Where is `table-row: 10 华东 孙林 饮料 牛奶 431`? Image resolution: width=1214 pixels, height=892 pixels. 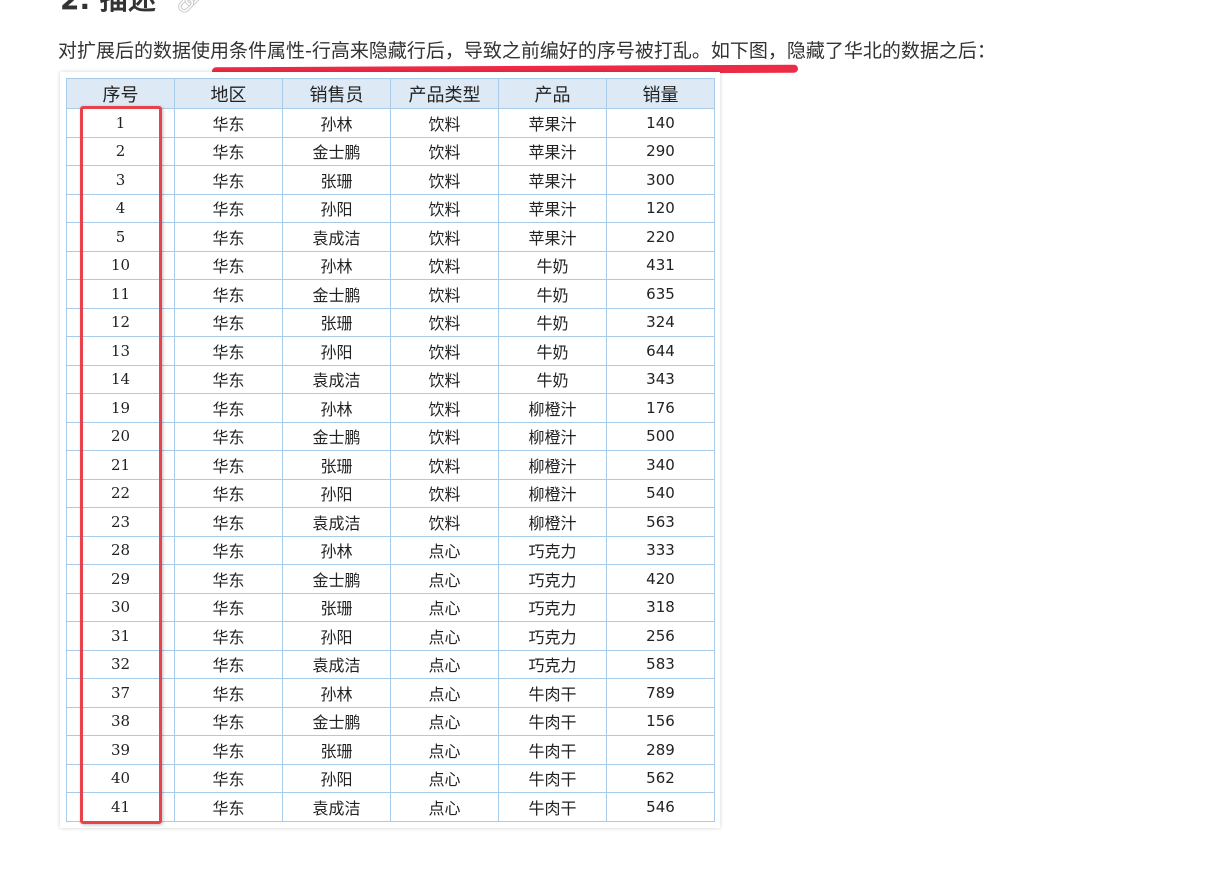 table-row: 10 华东 孙林 饮料 牛奶 431 is located at coordinates (390, 265).